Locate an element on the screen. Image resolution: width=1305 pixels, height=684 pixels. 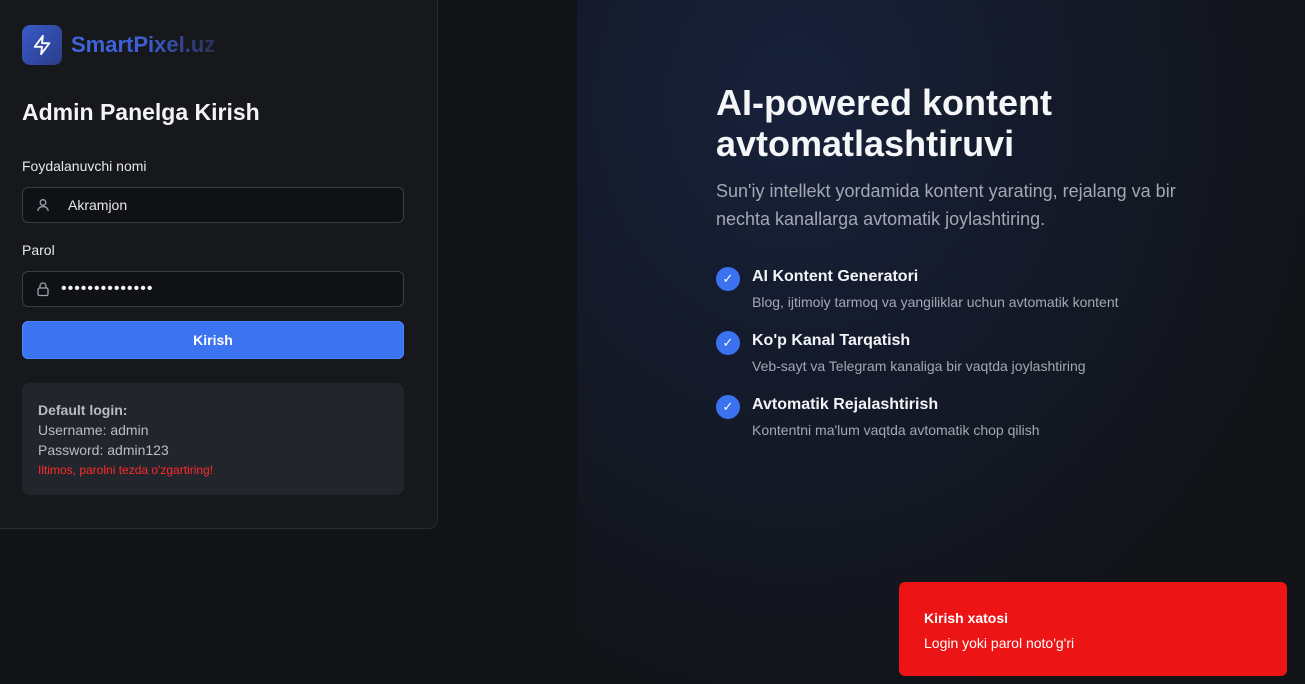
brand: SmartPixel.uz is located at coordinates (118, 45).